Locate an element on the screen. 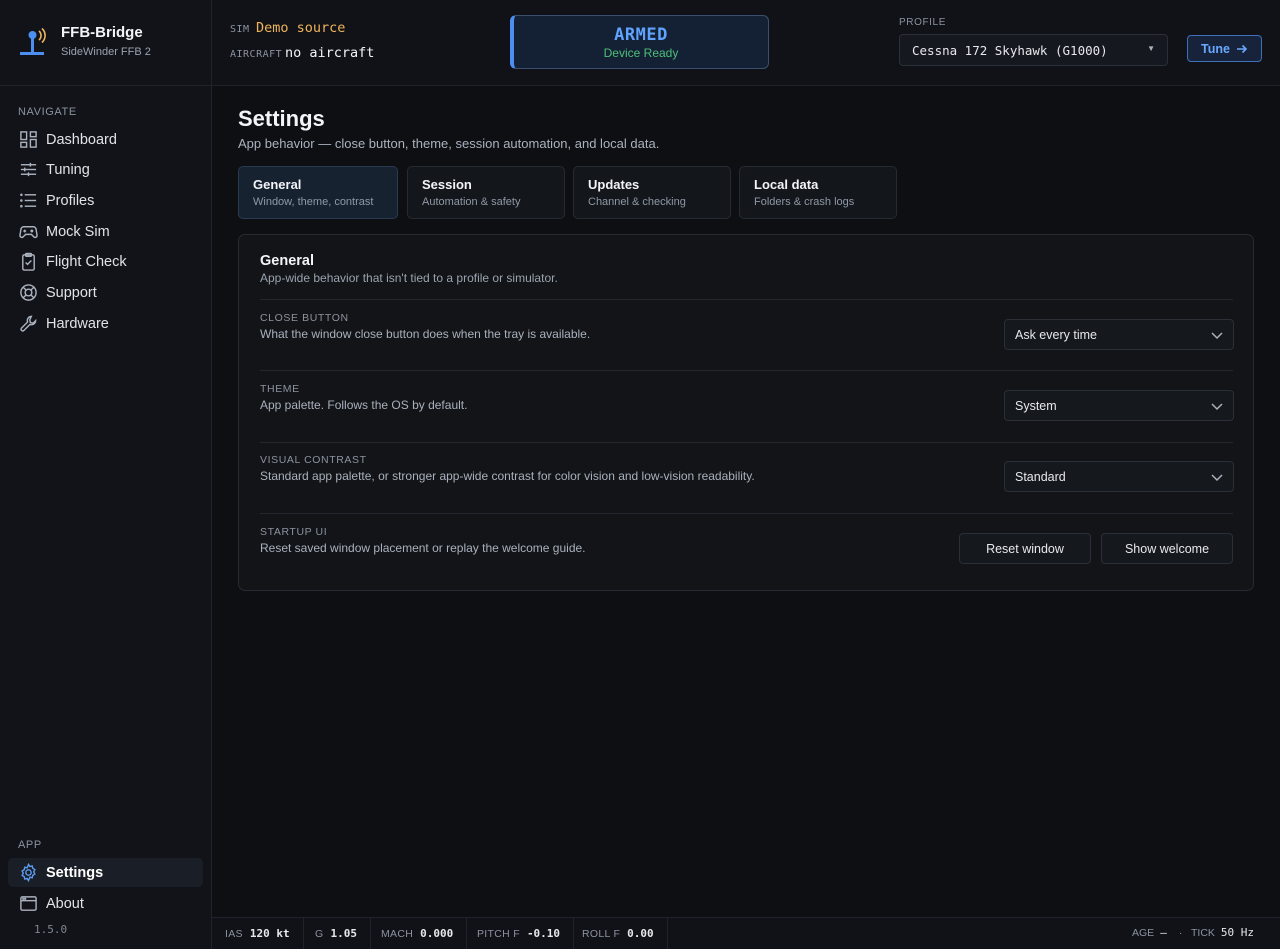  aircraft-info: AIRCRAFT no aircraft is located at coordinates (302, 53).